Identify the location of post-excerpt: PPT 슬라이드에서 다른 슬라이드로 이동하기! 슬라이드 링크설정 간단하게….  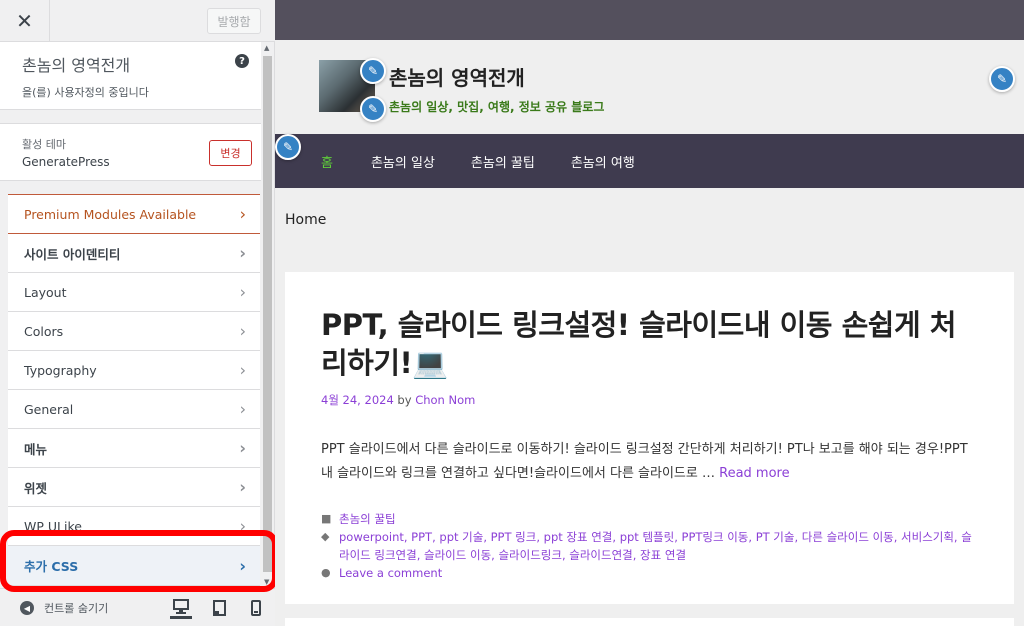
(649, 462).